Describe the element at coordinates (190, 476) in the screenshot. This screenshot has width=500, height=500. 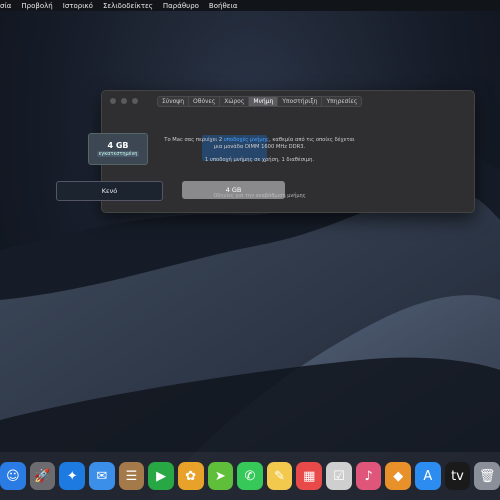
I see `photos-icon: ✿` at that location.